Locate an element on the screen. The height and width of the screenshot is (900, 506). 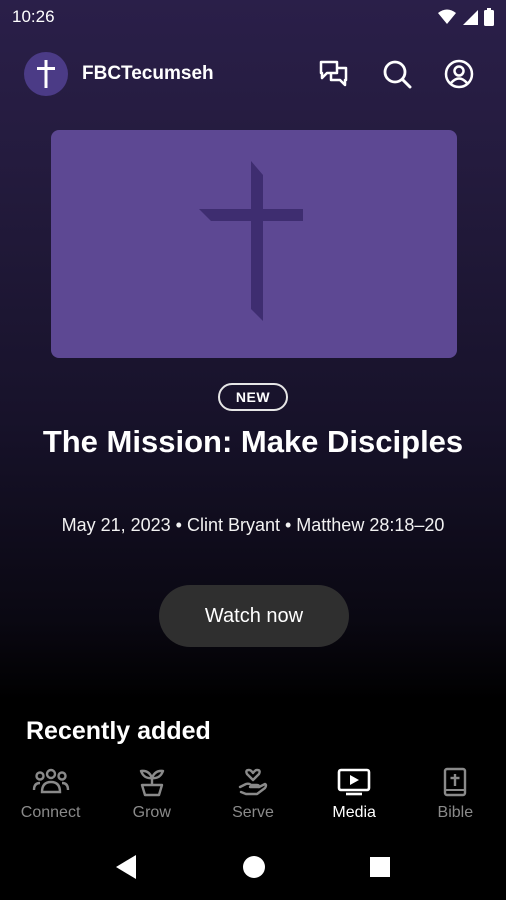
search-button is located at coordinates (397, 74).